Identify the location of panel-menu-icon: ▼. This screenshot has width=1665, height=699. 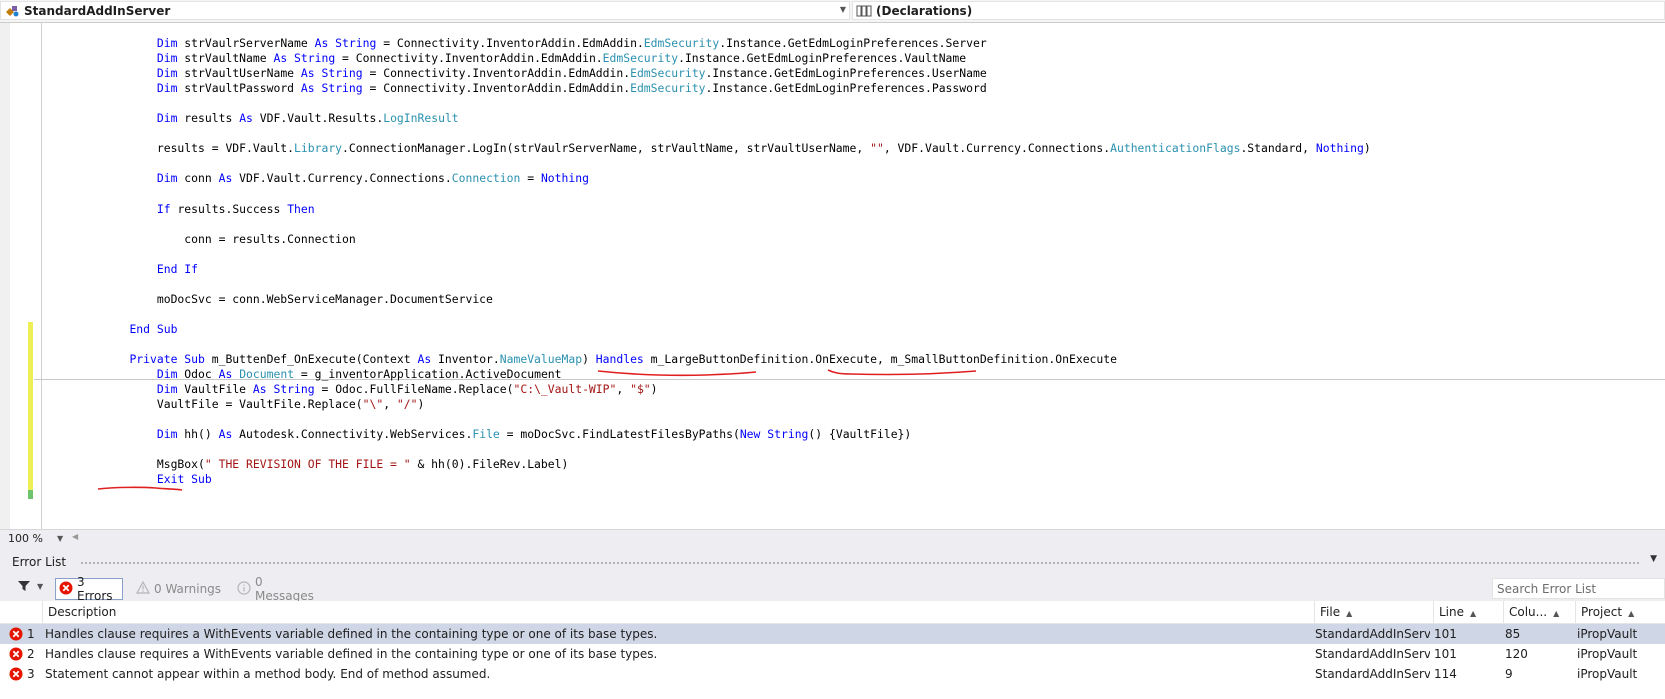
(1653, 559).